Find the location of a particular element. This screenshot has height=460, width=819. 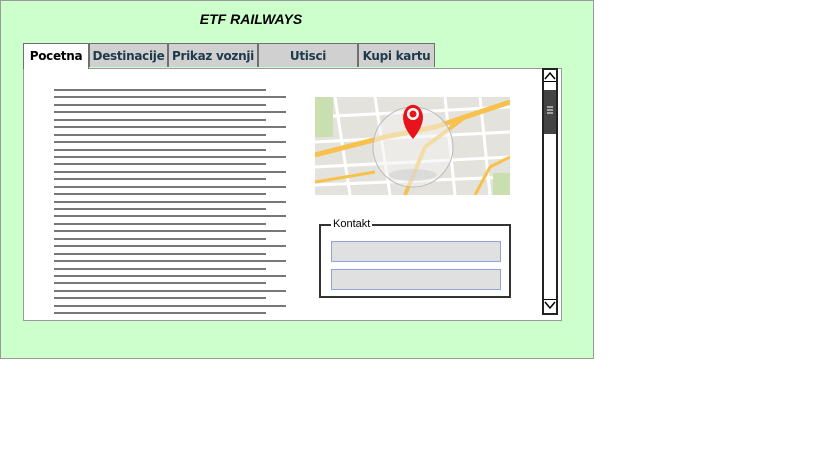

scroll-thumb is located at coordinates (550, 112).